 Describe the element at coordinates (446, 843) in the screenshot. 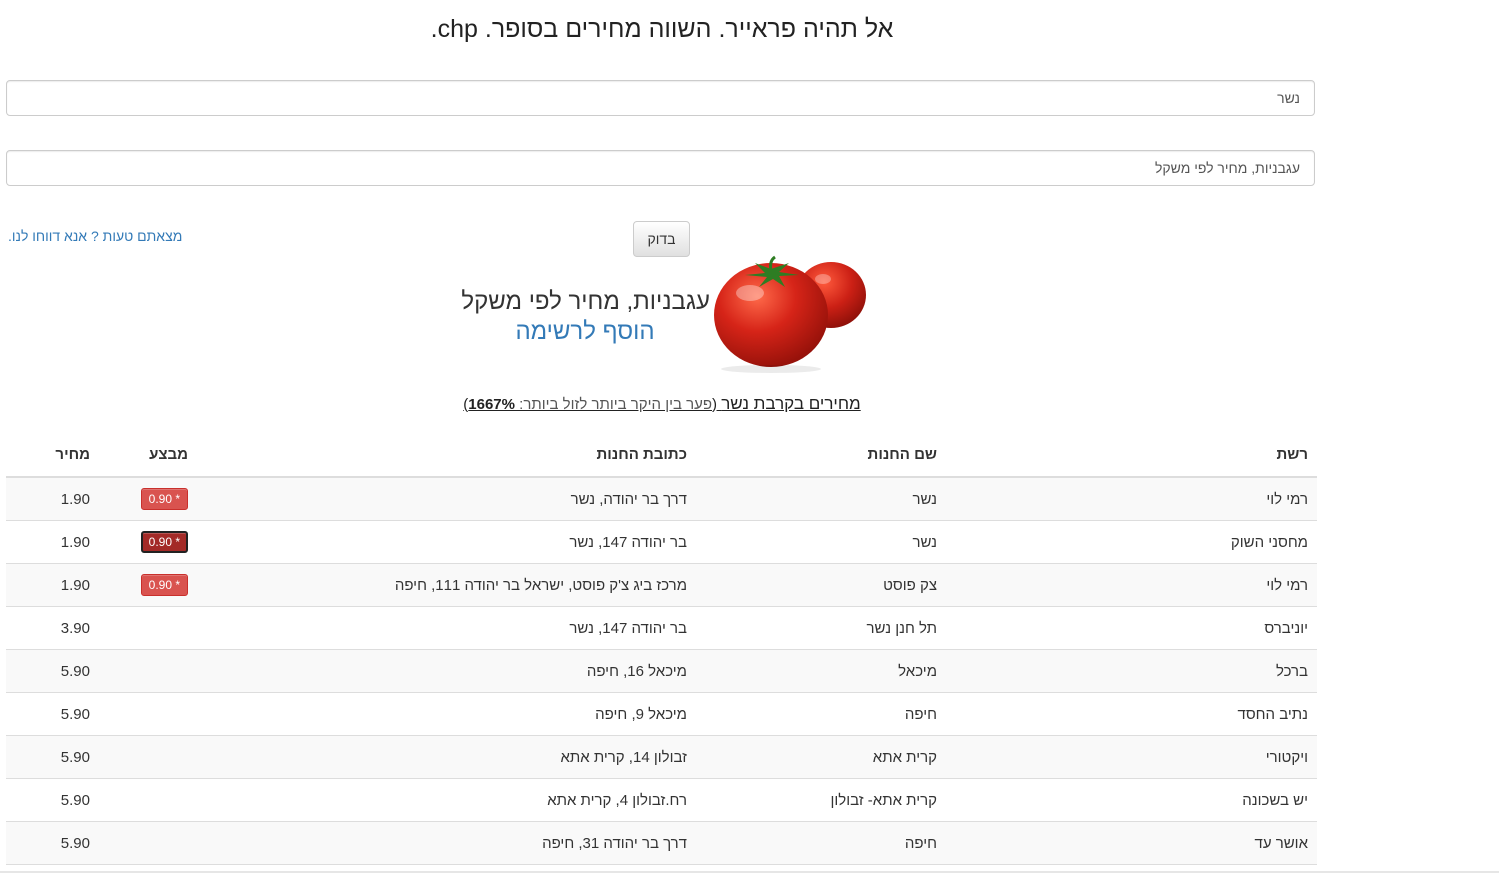

I see `cell-address: דרך בר יהודה 31, חיפה` at that location.